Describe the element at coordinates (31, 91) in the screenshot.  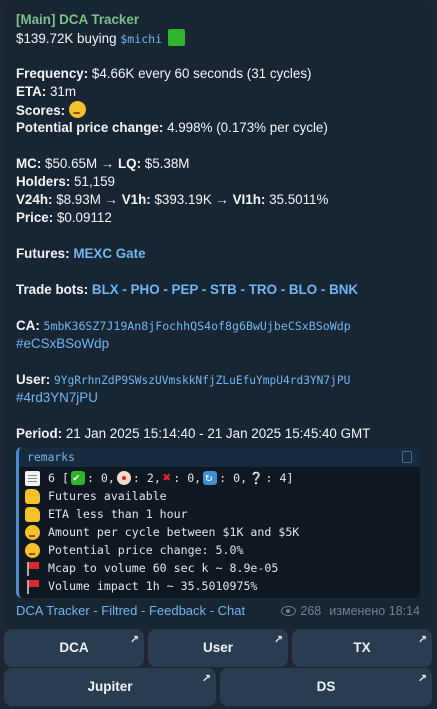
I see `eta-label: ETA:` at that location.